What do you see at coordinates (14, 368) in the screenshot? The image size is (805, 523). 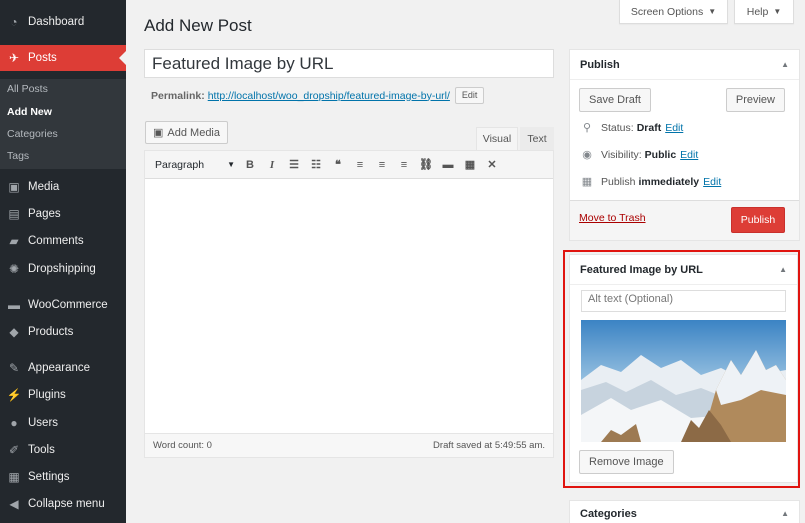 I see `appearance-icon: ✎` at bounding box center [14, 368].